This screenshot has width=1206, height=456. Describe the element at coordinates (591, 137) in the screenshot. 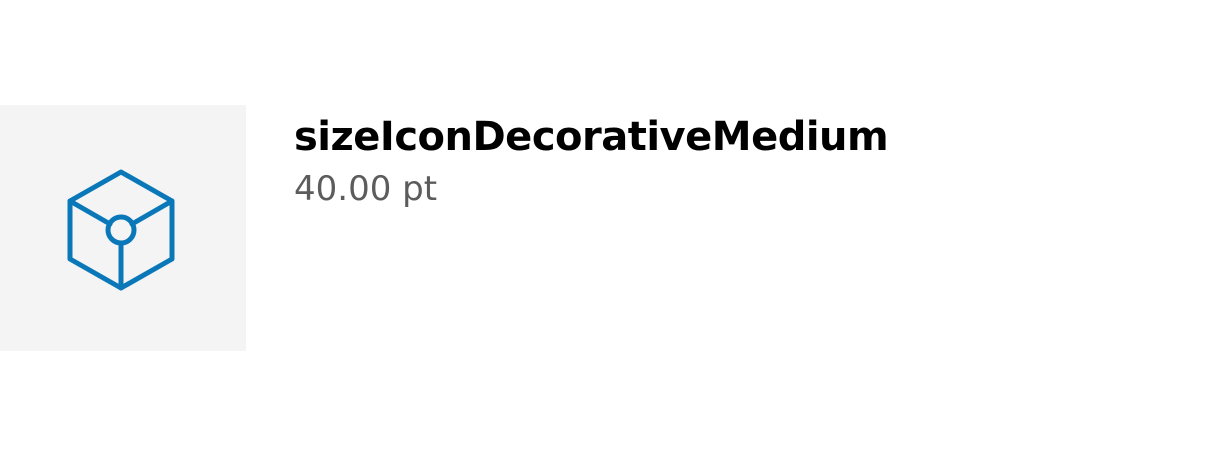

I see `token-name: sizeIconDecorativeMedium` at that location.